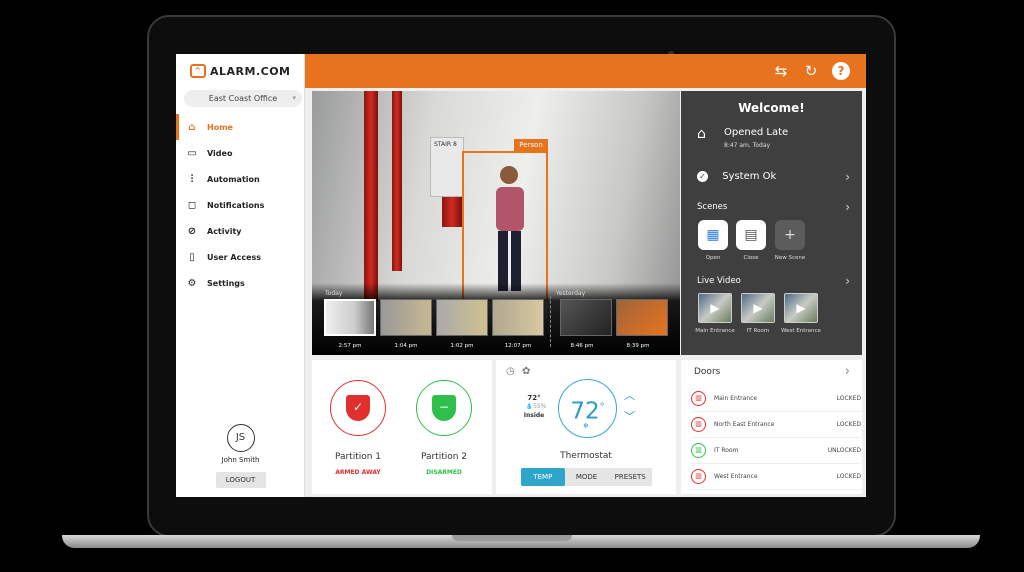  Describe the element at coordinates (240, 438) in the screenshot. I see `avatar: JS` at that location.